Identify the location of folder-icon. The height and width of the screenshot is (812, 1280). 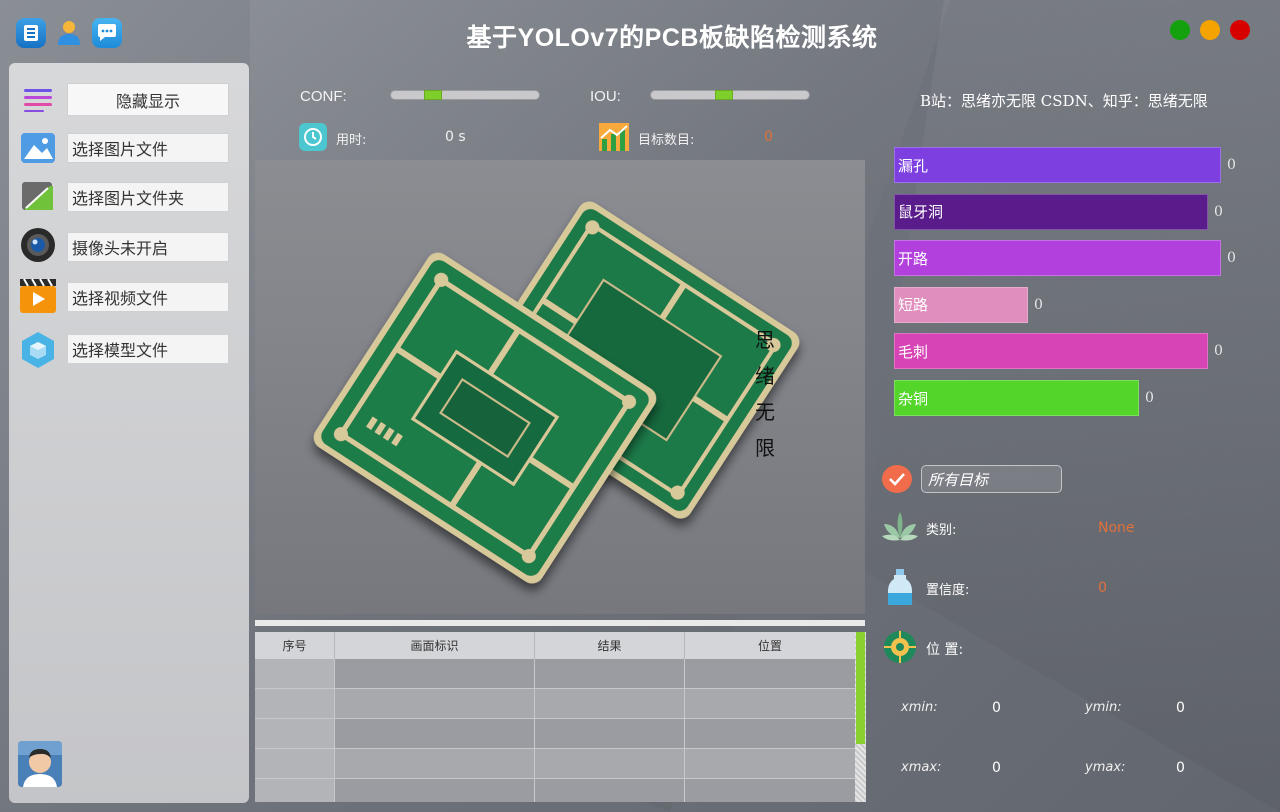
(38, 196).